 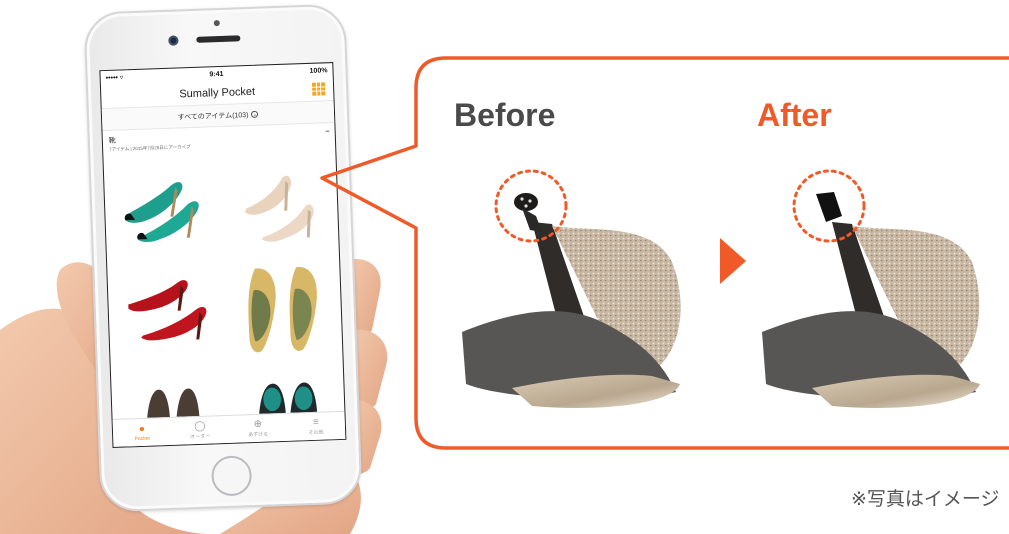 What do you see at coordinates (200, 437) in the screenshot?
I see `tab-order-label: オーダー` at bounding box center [200, 437].